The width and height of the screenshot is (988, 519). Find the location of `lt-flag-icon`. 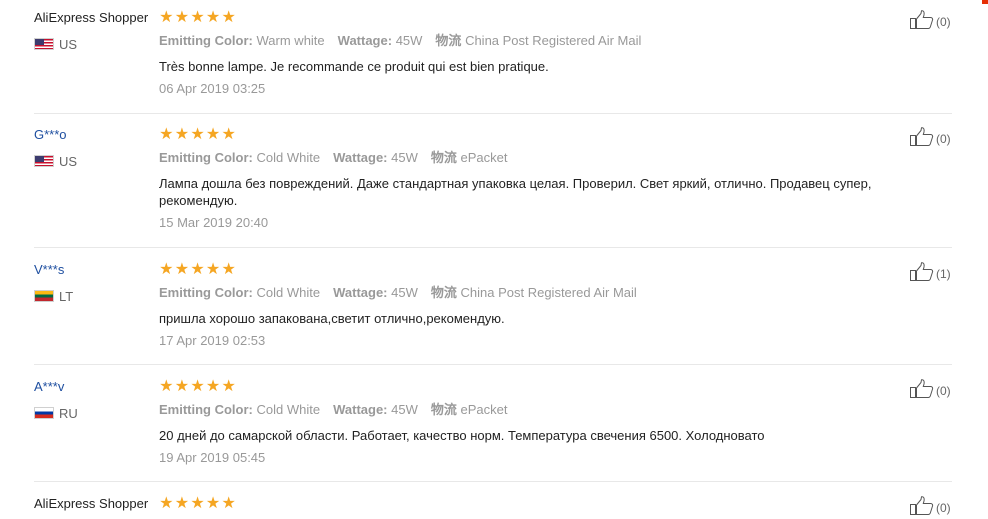

lt-flag-icon is located at coordinates (44, 296).